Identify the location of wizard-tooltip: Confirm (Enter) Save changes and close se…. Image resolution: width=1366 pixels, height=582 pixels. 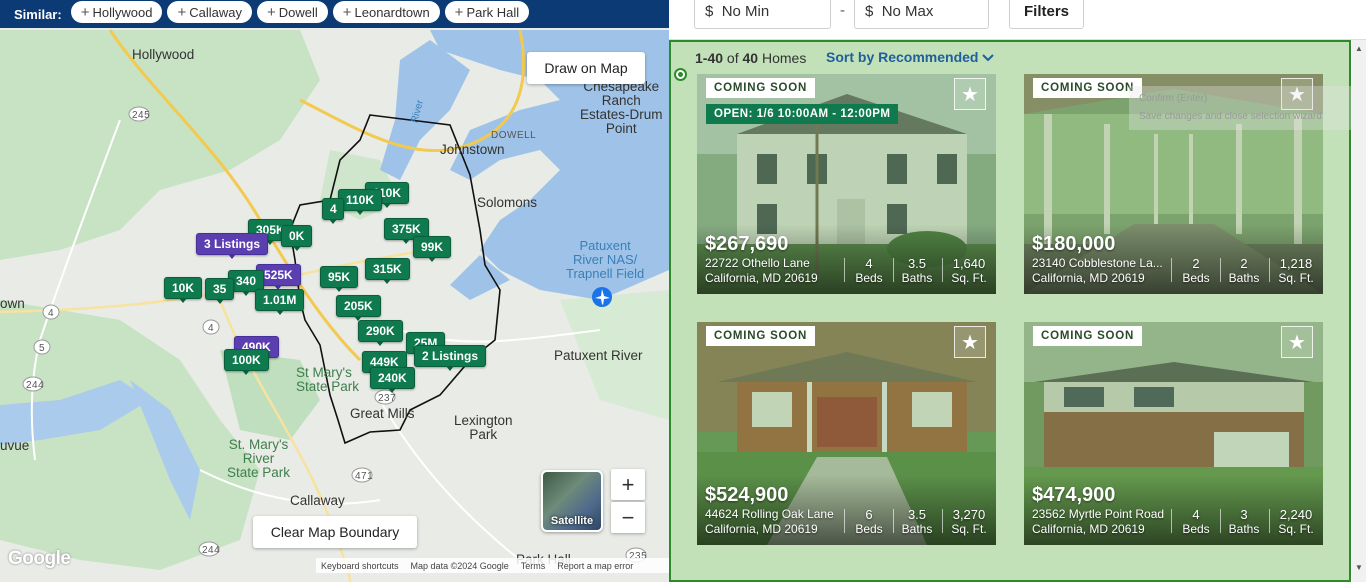
(1247, 108).